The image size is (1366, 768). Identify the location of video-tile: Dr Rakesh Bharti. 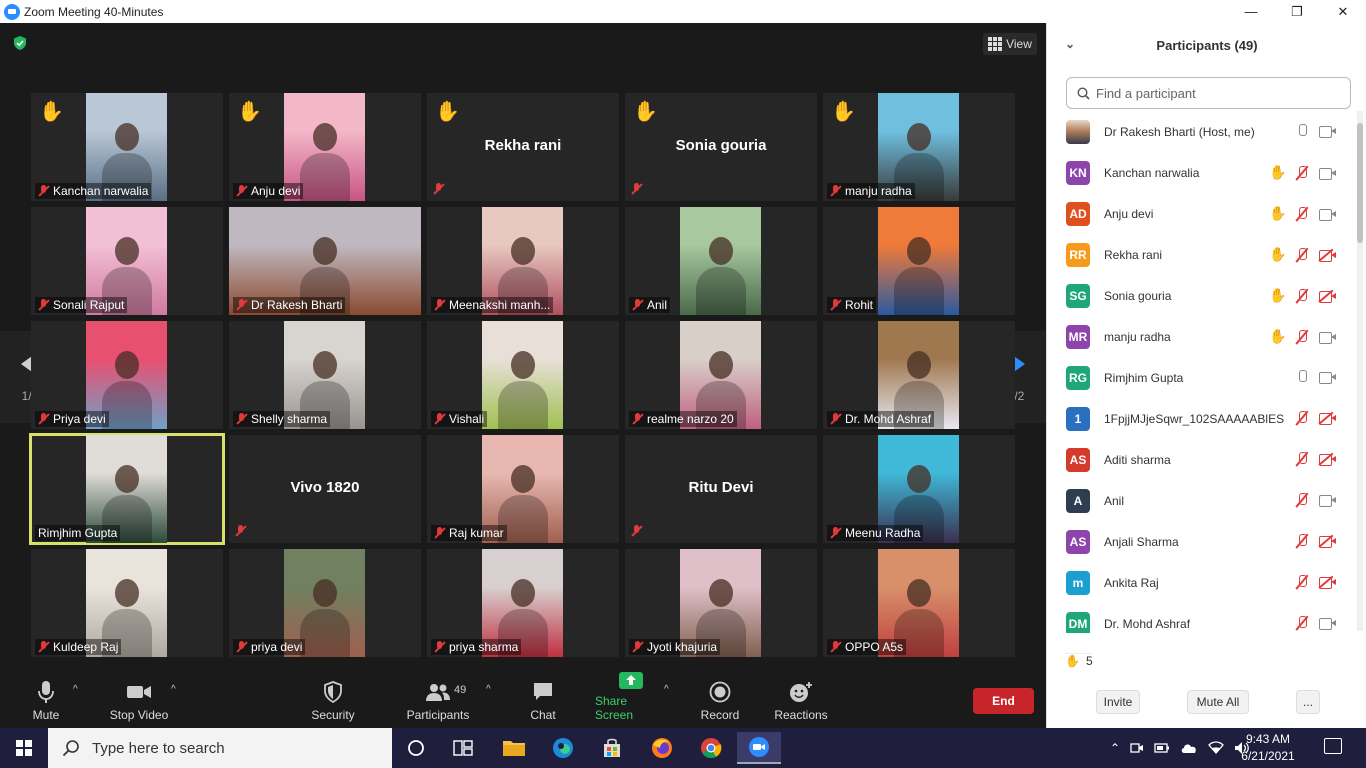
(325, 261).